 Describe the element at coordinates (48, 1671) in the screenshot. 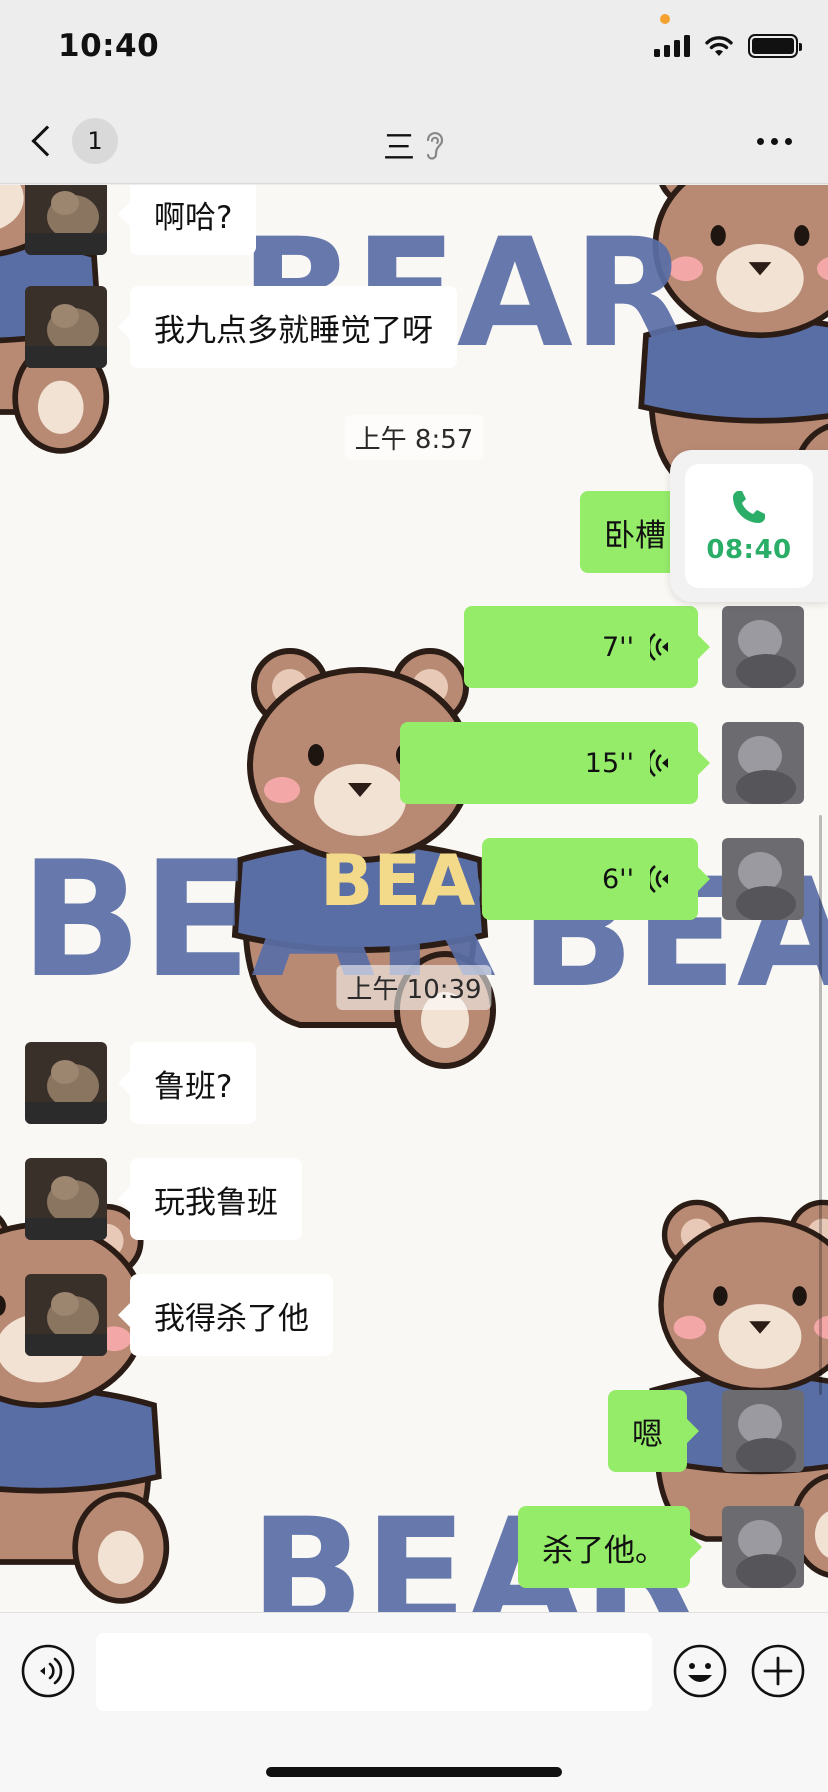

I see `voice-toggle-icon` at that location.